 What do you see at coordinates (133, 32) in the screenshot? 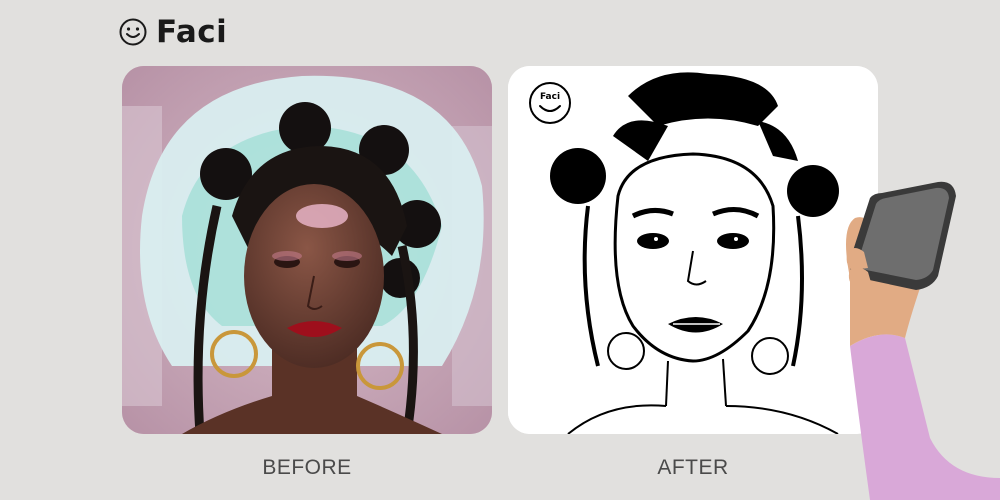
I see `smiley-face-icon` at bounding box center [133, 32].